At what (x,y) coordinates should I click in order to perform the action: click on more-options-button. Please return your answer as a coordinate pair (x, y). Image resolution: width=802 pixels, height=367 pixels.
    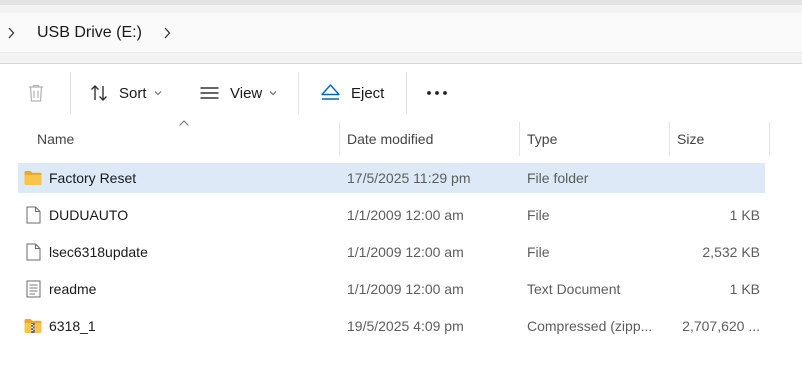
    Looking at the image, I should click on (437, 93).